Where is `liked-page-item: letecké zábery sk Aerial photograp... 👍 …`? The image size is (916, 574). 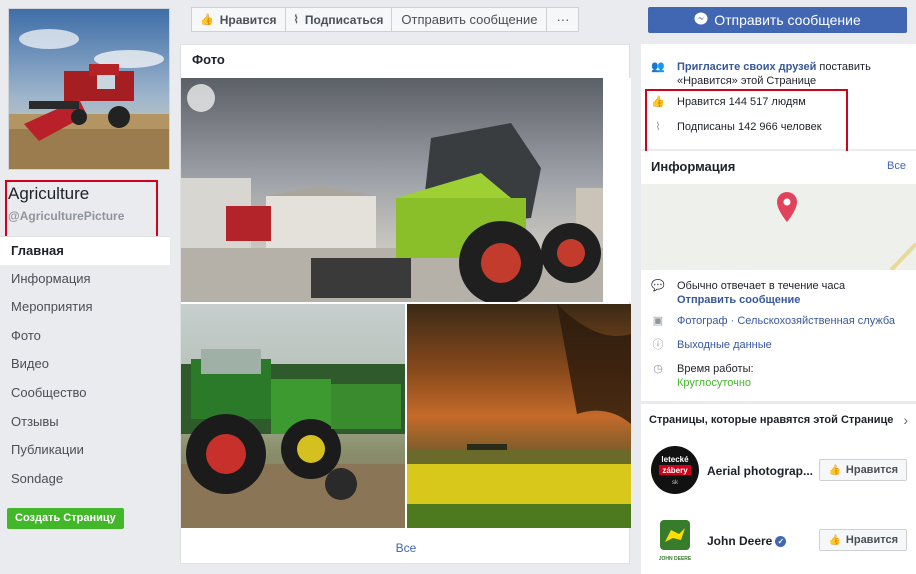 liked-page-item: letecké zábery sk Aerial photograp... 👍 … is located at coordinates (780, 473).